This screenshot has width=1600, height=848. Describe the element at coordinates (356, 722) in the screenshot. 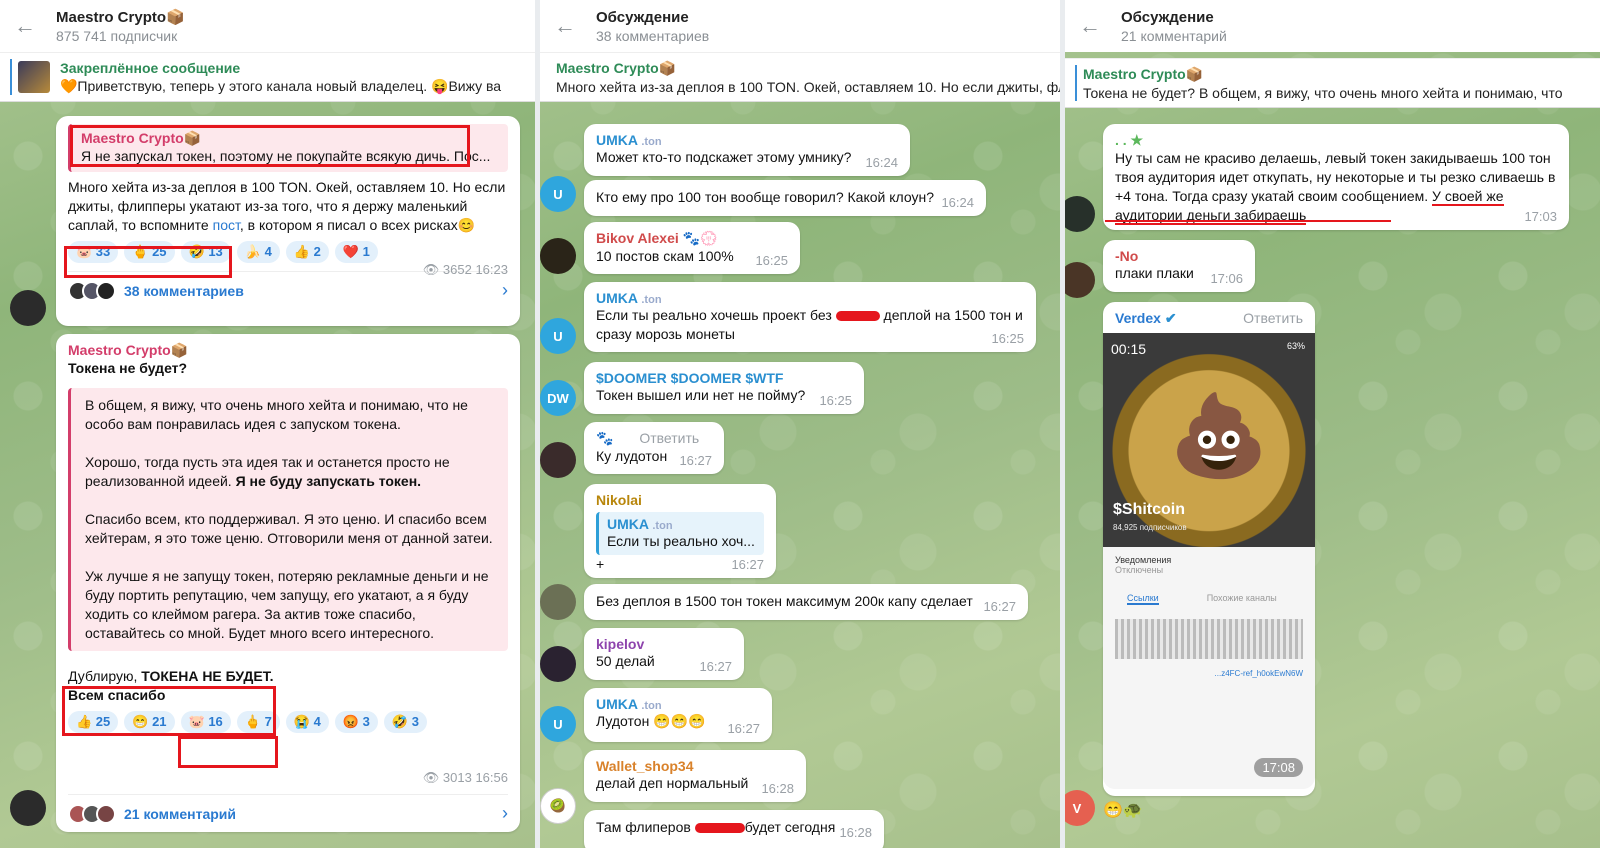

I see `reaction-chip: 😡 3` at that location.